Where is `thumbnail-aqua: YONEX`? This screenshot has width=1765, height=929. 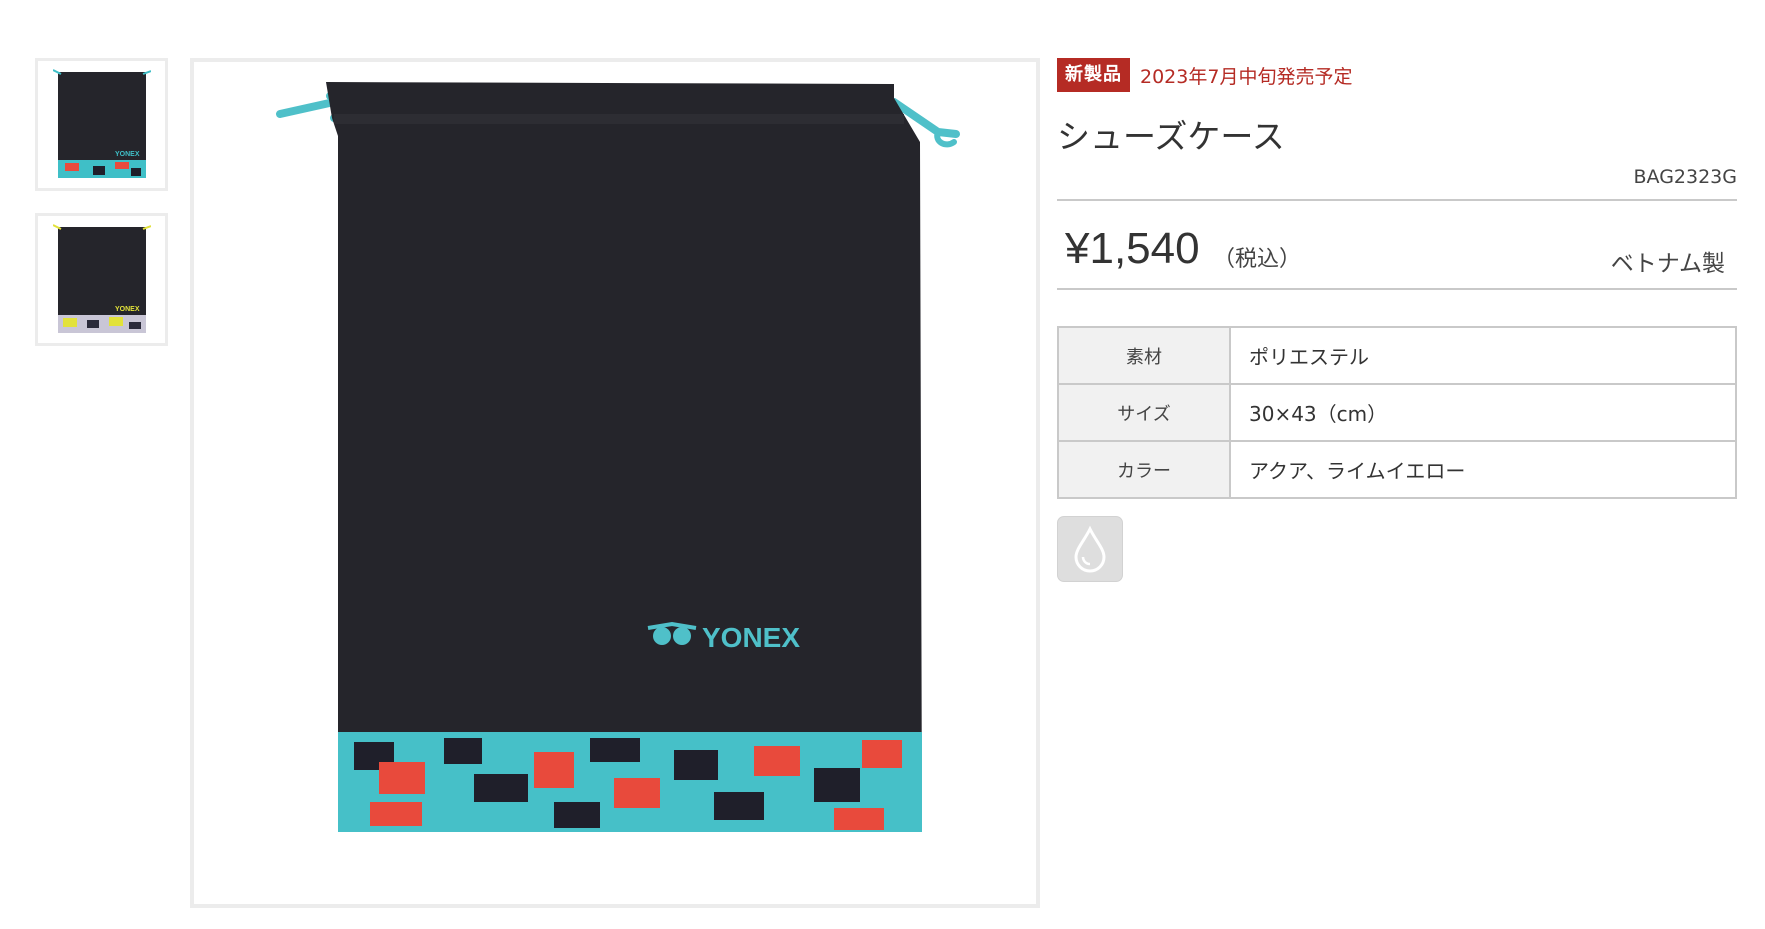
thumbnail-aqua: YONEX is located at coordinates (101, 124).